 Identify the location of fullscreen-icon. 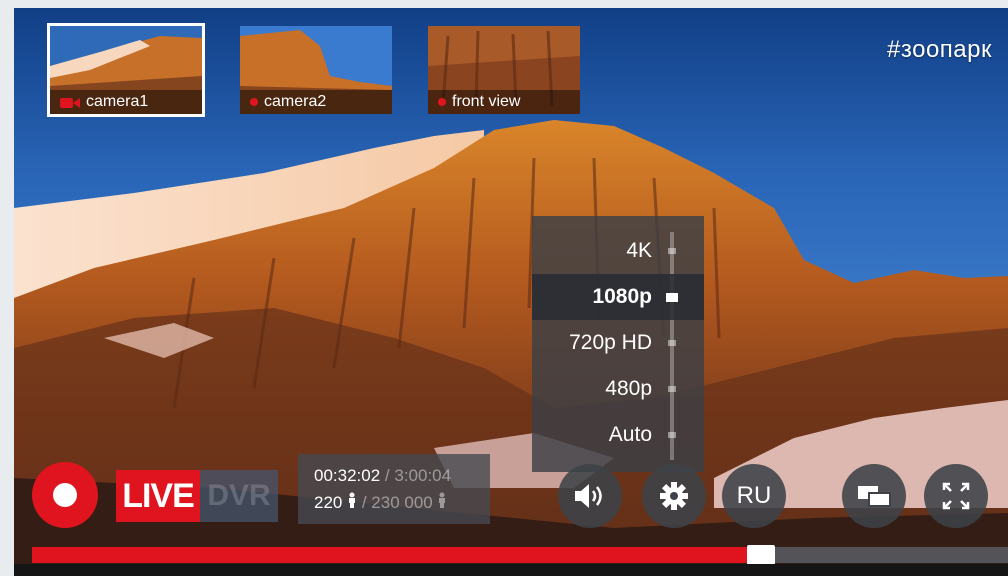
(956, 496).